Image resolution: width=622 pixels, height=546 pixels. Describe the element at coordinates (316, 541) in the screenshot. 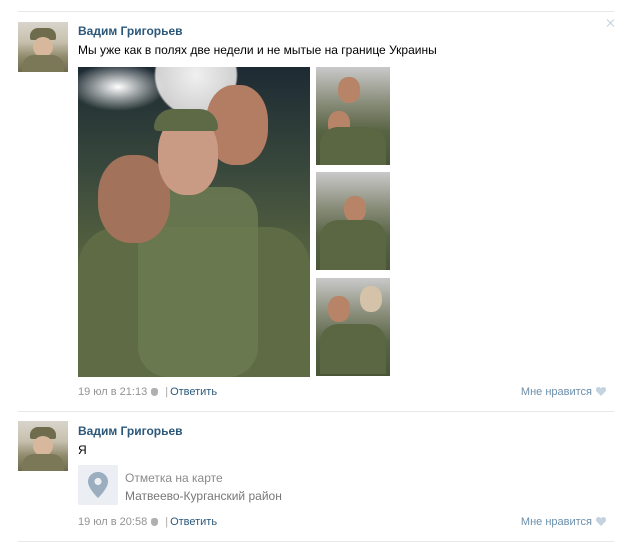

I see `divider-bottom` at that location.